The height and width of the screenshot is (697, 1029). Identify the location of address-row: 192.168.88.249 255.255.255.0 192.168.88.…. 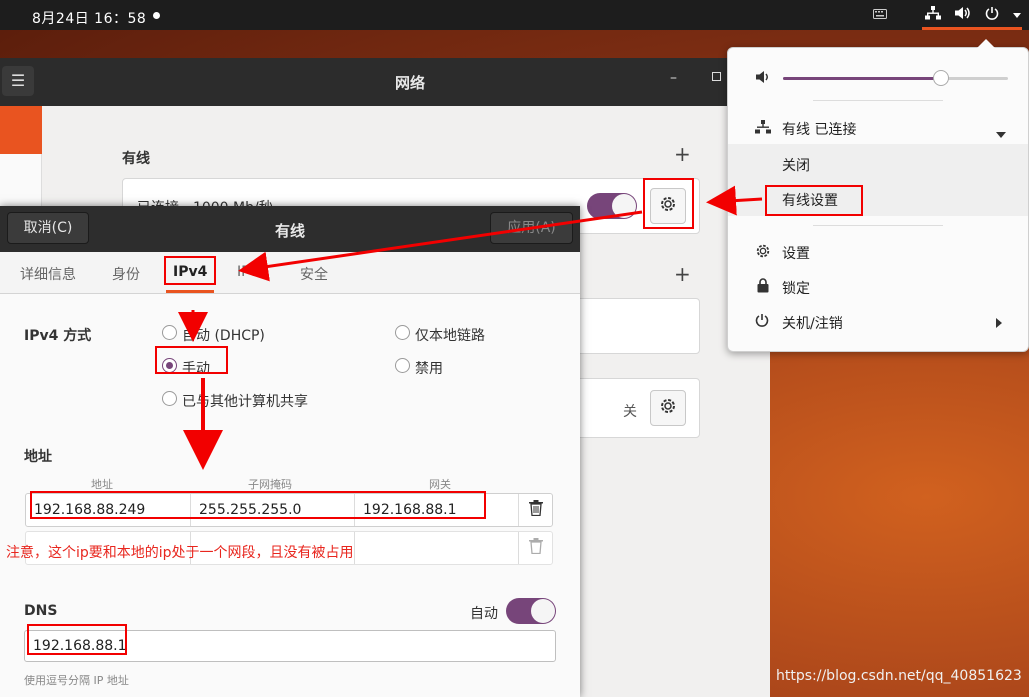
(289, 510).